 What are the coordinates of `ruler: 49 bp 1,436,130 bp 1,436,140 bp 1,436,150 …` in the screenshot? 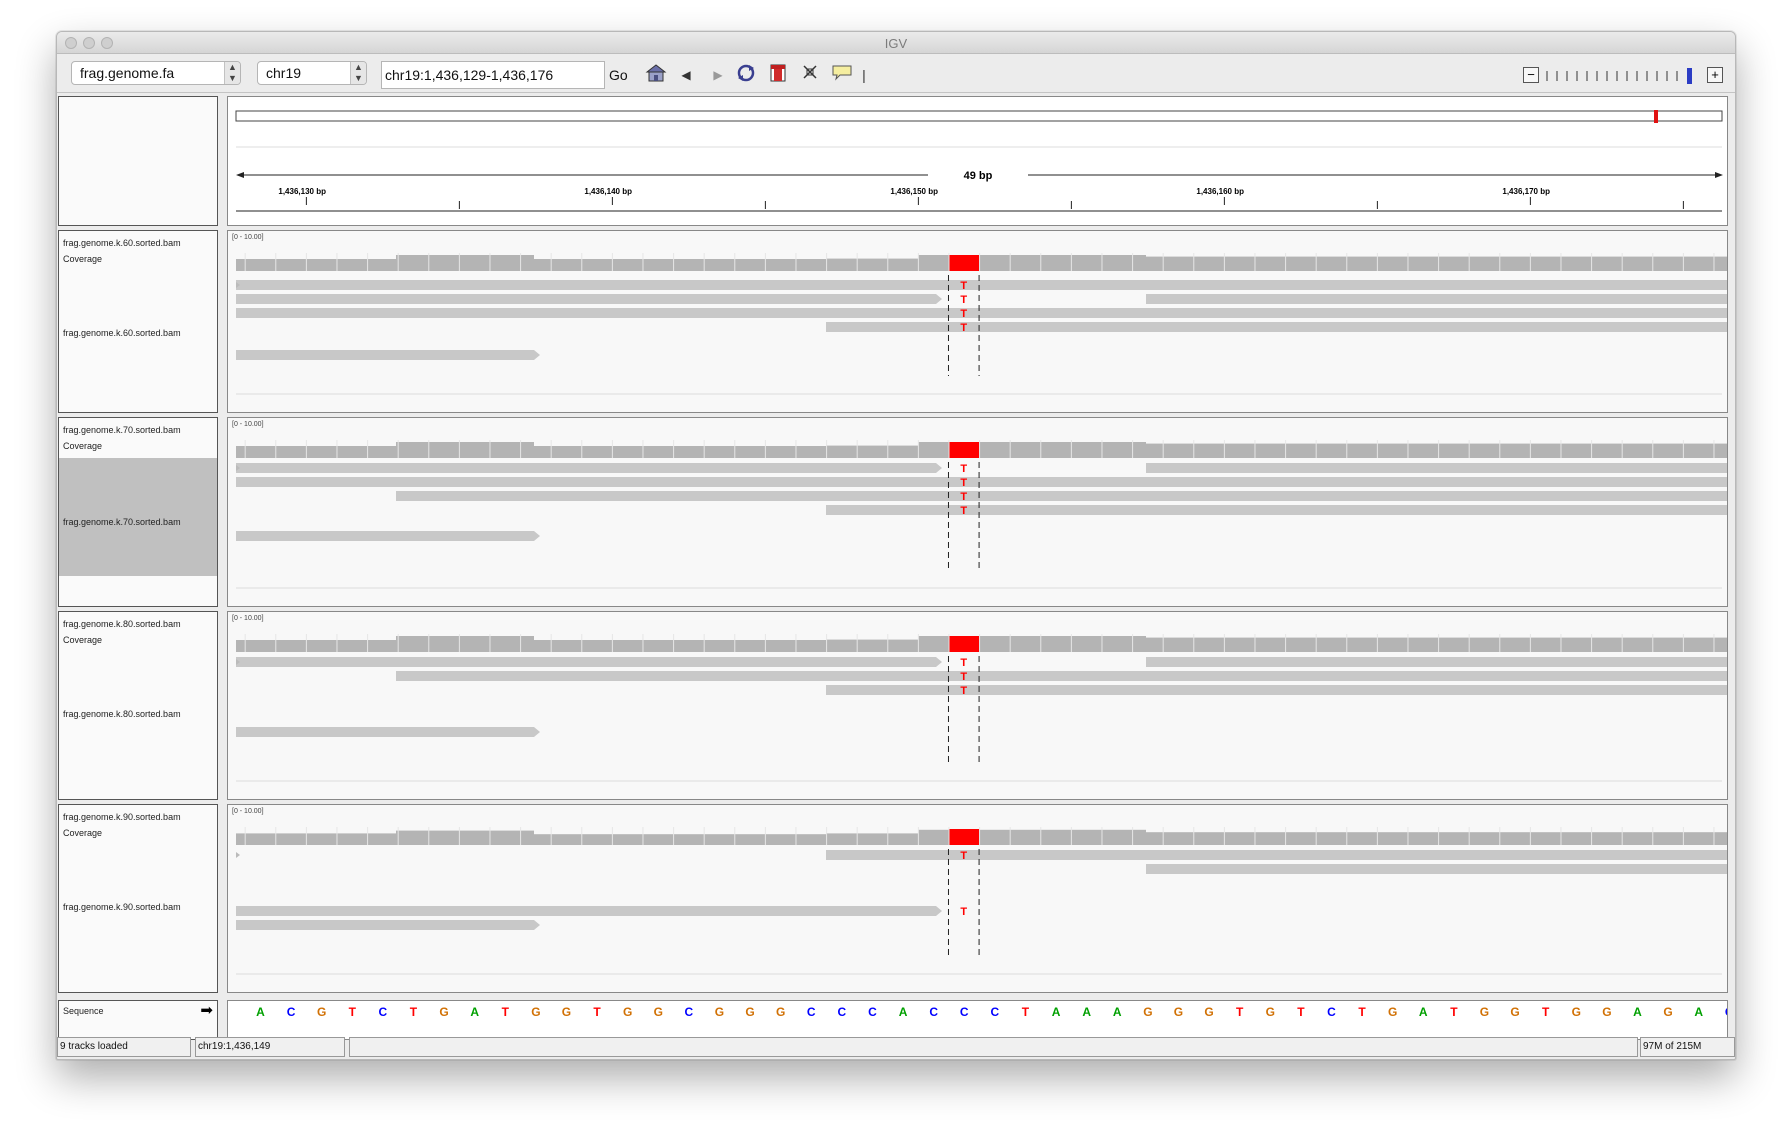 It's located at (979, 161).